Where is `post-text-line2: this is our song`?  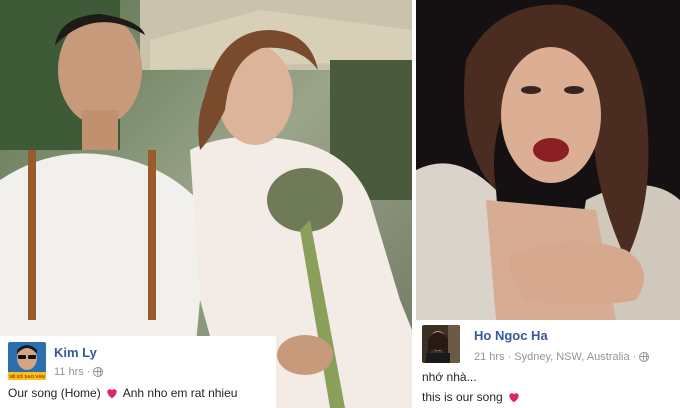 post-text-line2: this is our song is located at coordinates (471, 397).